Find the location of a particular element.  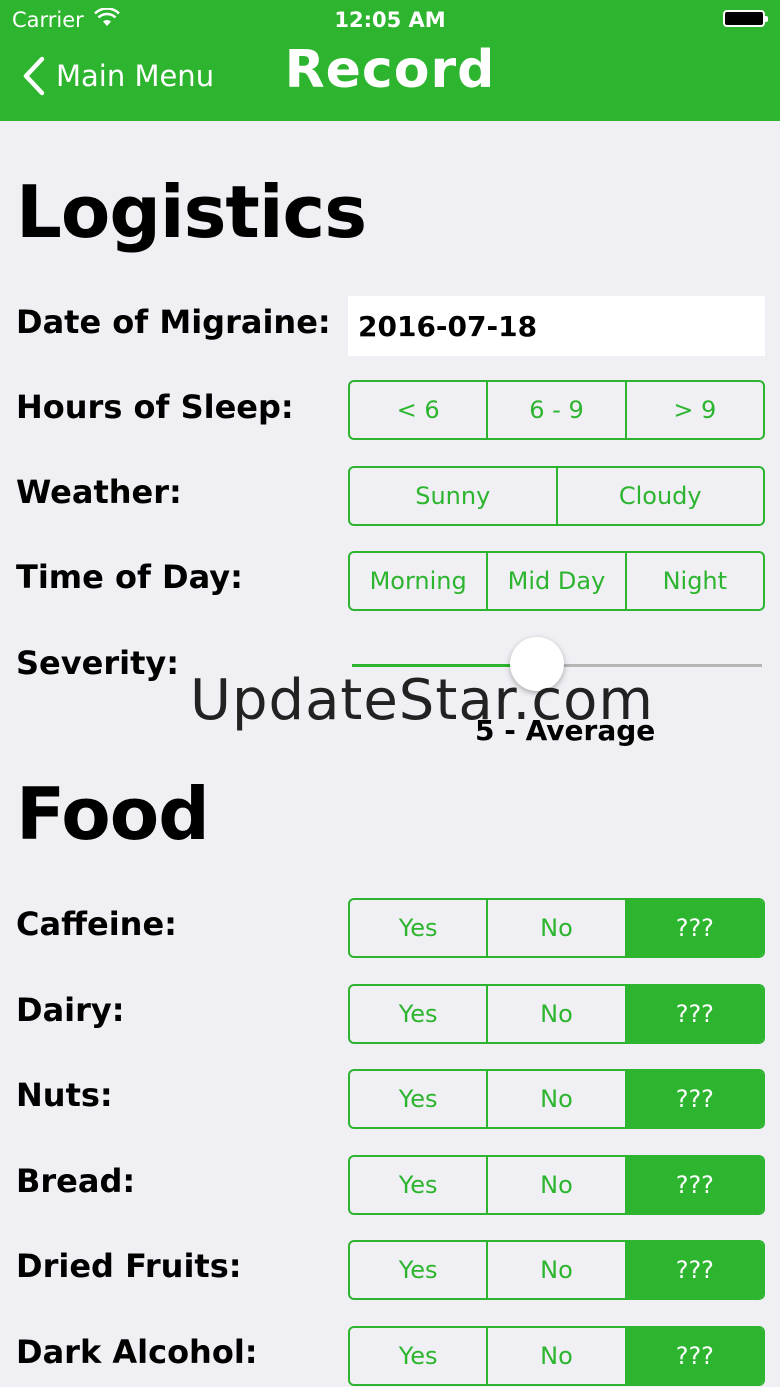

weather-label: Weather: is located at coordinates (99, 492).